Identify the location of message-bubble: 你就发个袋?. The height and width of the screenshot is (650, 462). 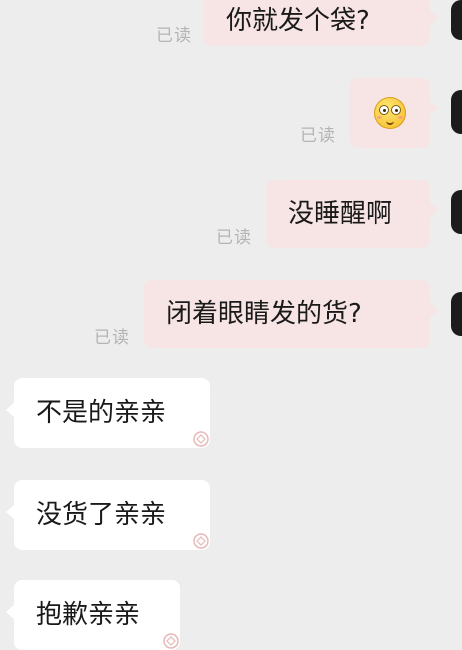
(321, 23).